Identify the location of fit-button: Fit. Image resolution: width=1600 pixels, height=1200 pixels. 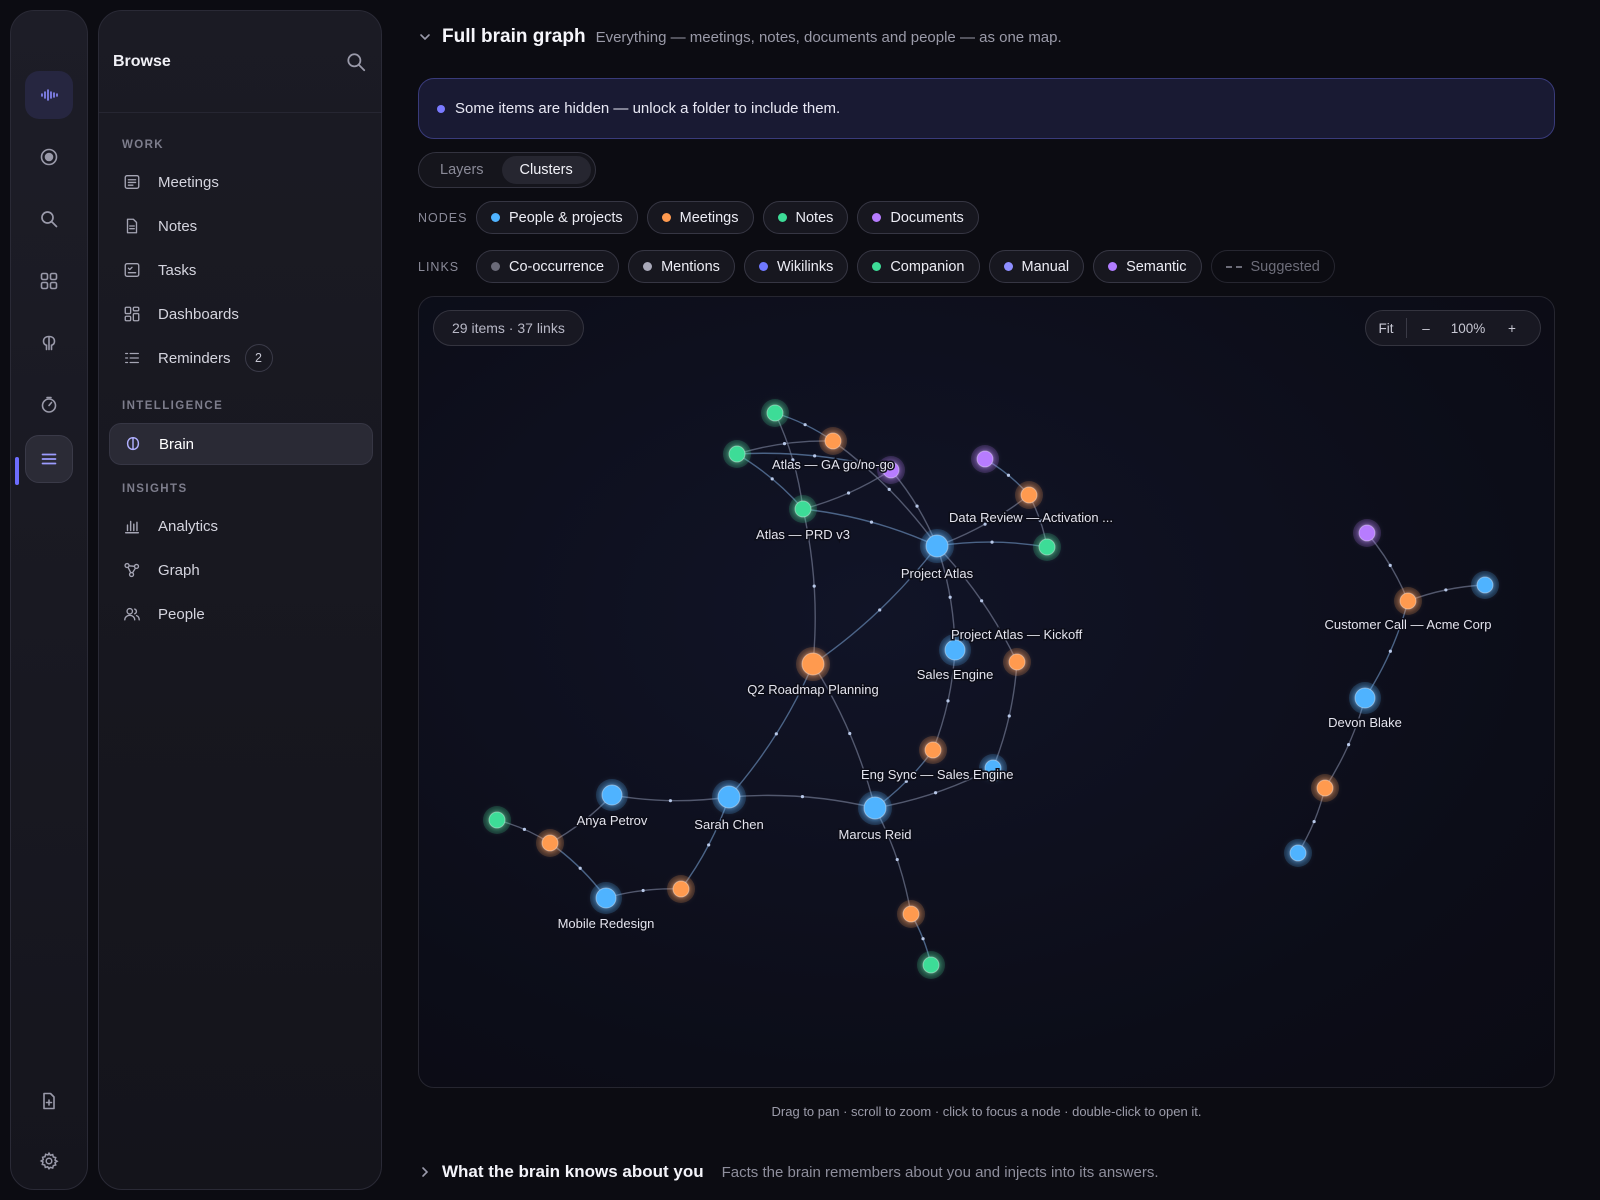
(1386, 328).